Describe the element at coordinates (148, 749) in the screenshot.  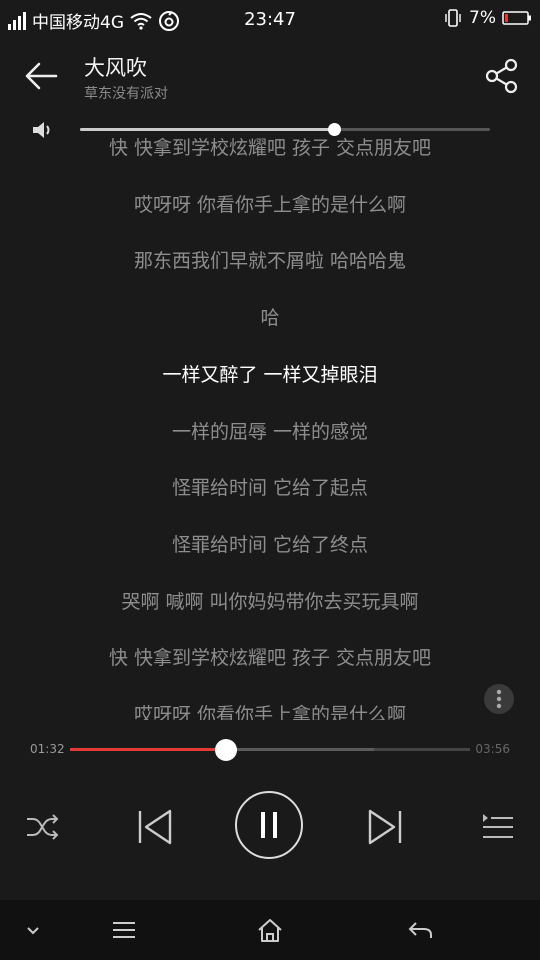
I see `progress-fill` at that location.